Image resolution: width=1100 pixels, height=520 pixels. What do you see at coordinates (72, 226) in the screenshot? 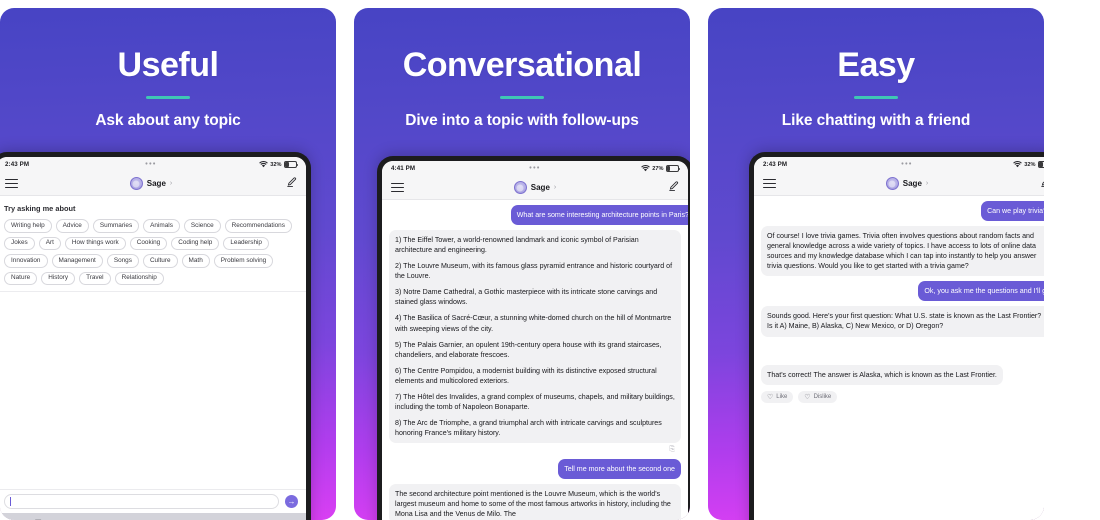
I see `suggestion-chip: Advice` at bounding box center [72, 226].